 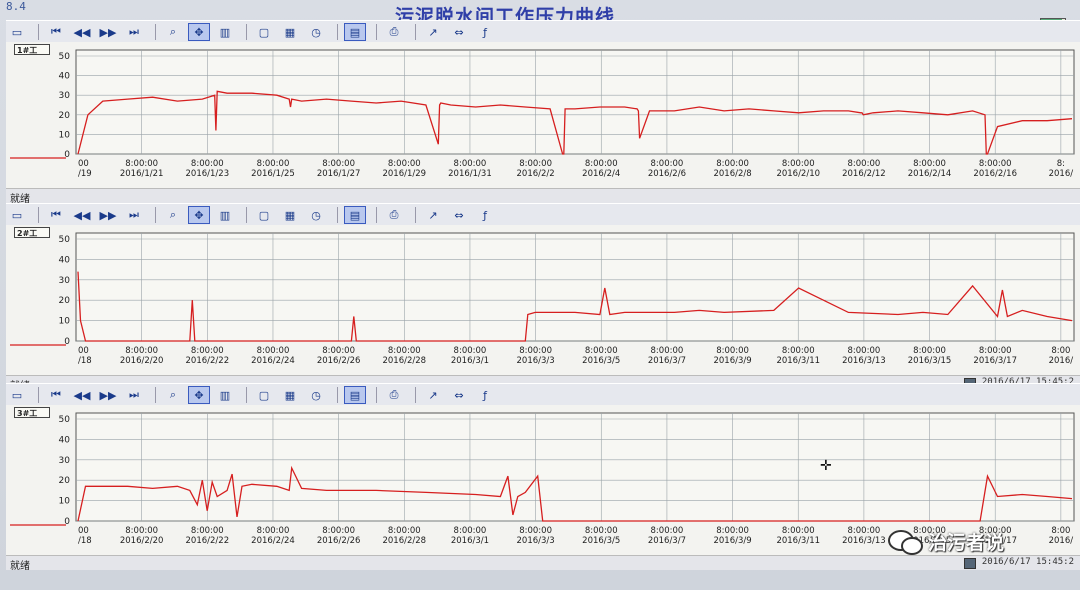 I want to click on x-tick-date: 2016/2/4, so click(x=601, y=174).